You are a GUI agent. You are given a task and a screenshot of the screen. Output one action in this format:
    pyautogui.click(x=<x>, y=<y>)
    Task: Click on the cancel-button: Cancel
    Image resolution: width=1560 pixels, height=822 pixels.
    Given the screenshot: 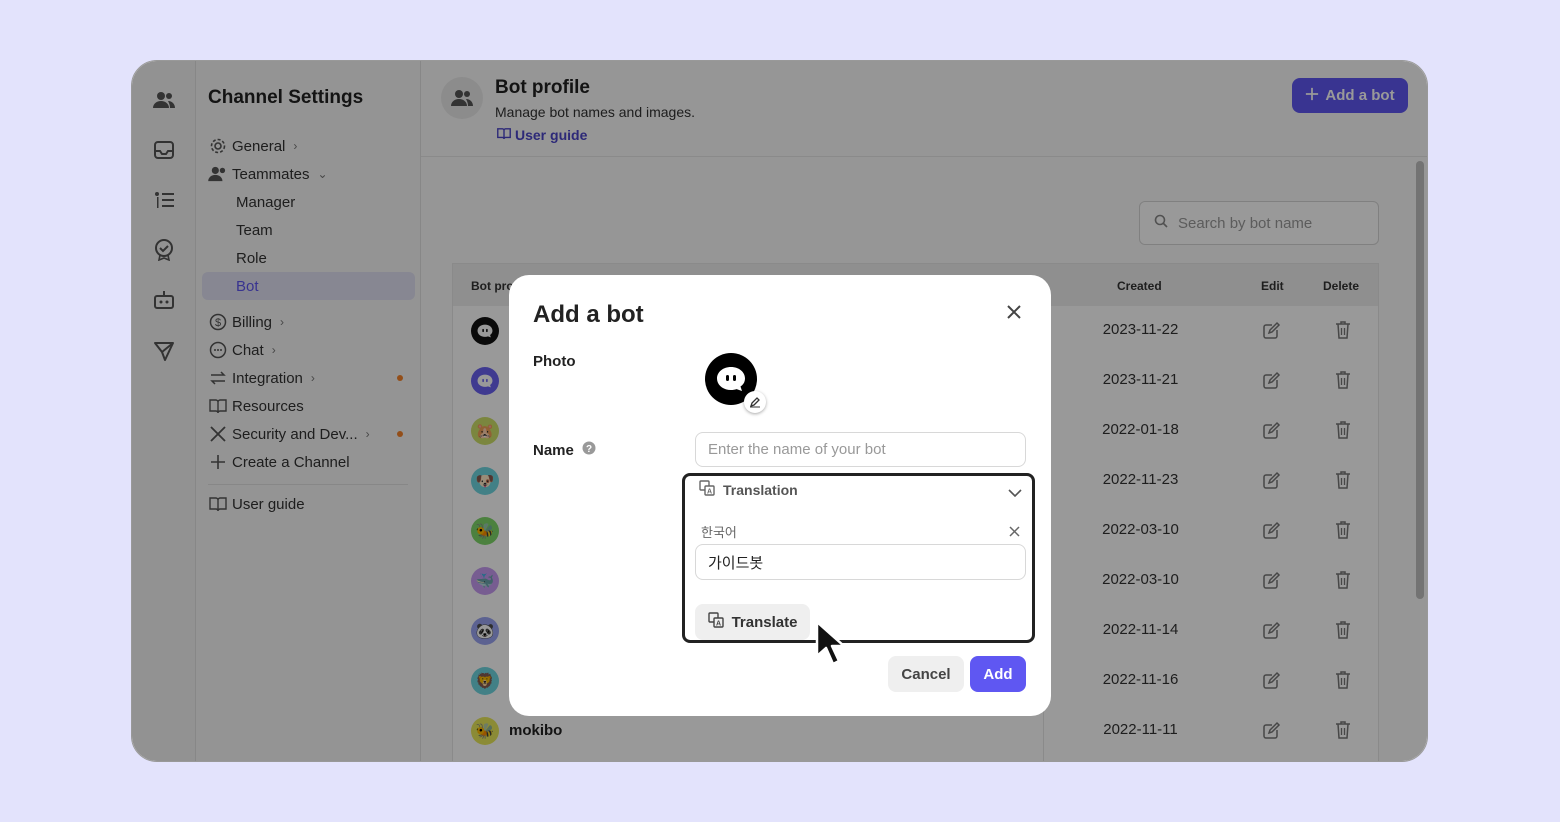 What is the action you would take?
    pyautogui.click(x=926, y=674)
    